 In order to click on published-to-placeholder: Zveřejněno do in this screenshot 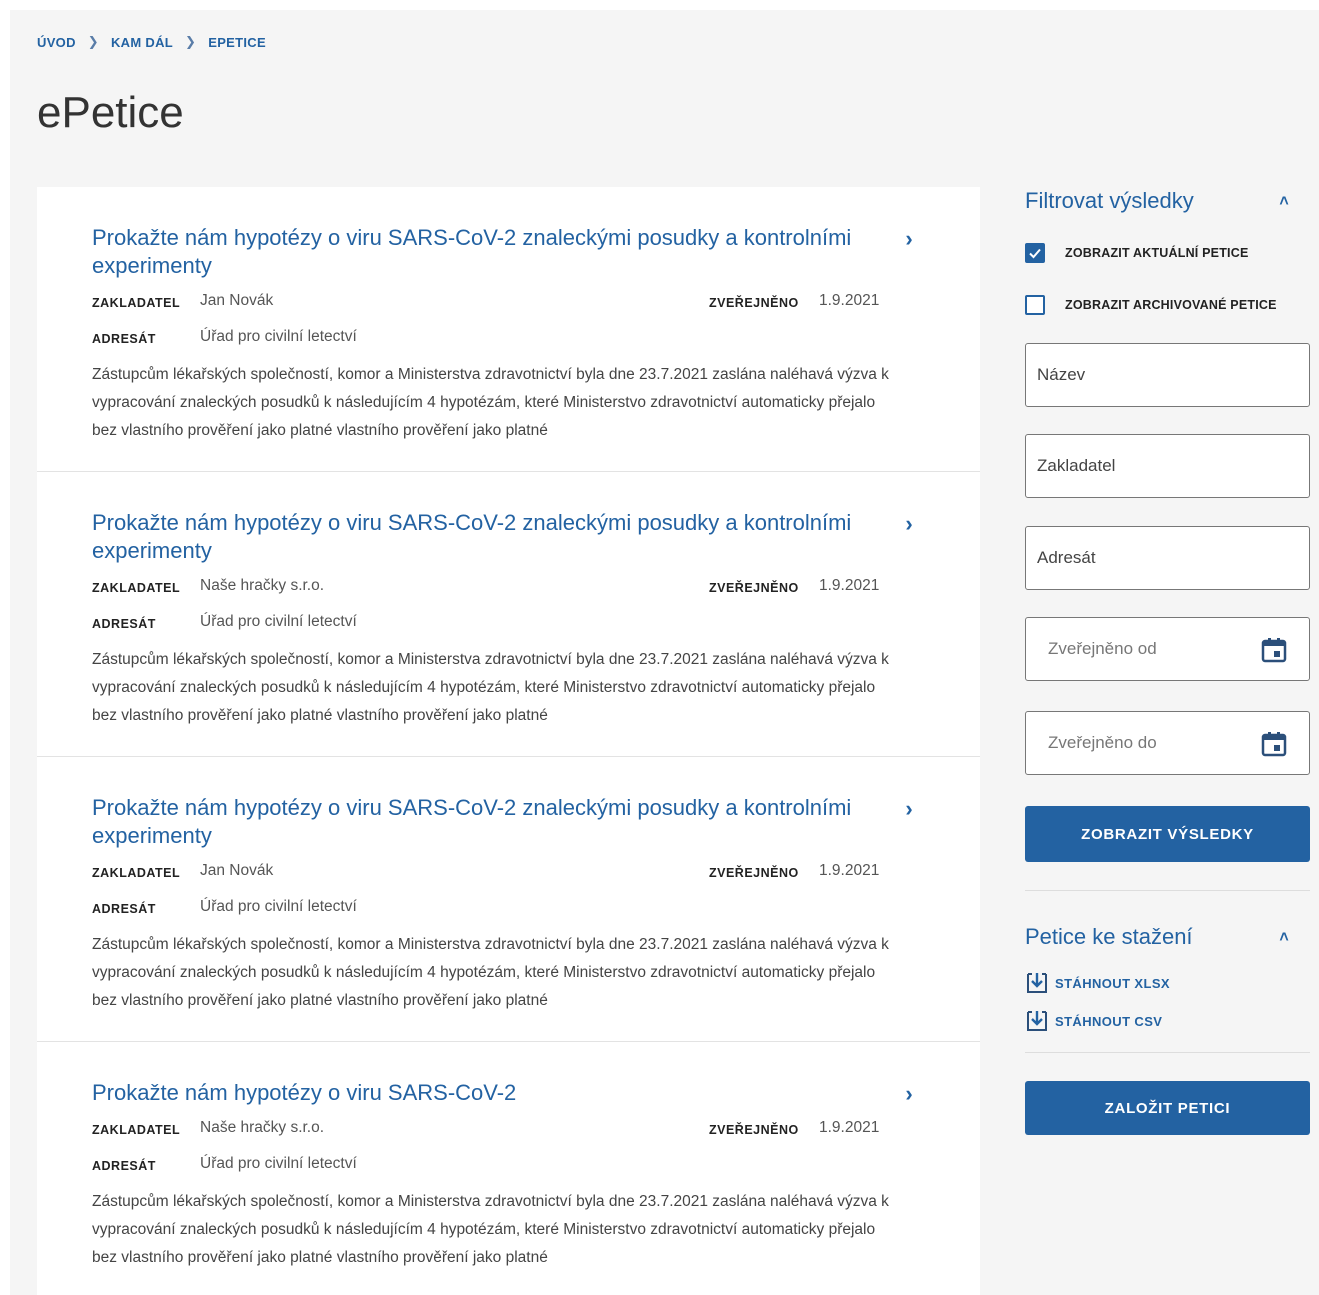, I will do `click(1102, 742)`.